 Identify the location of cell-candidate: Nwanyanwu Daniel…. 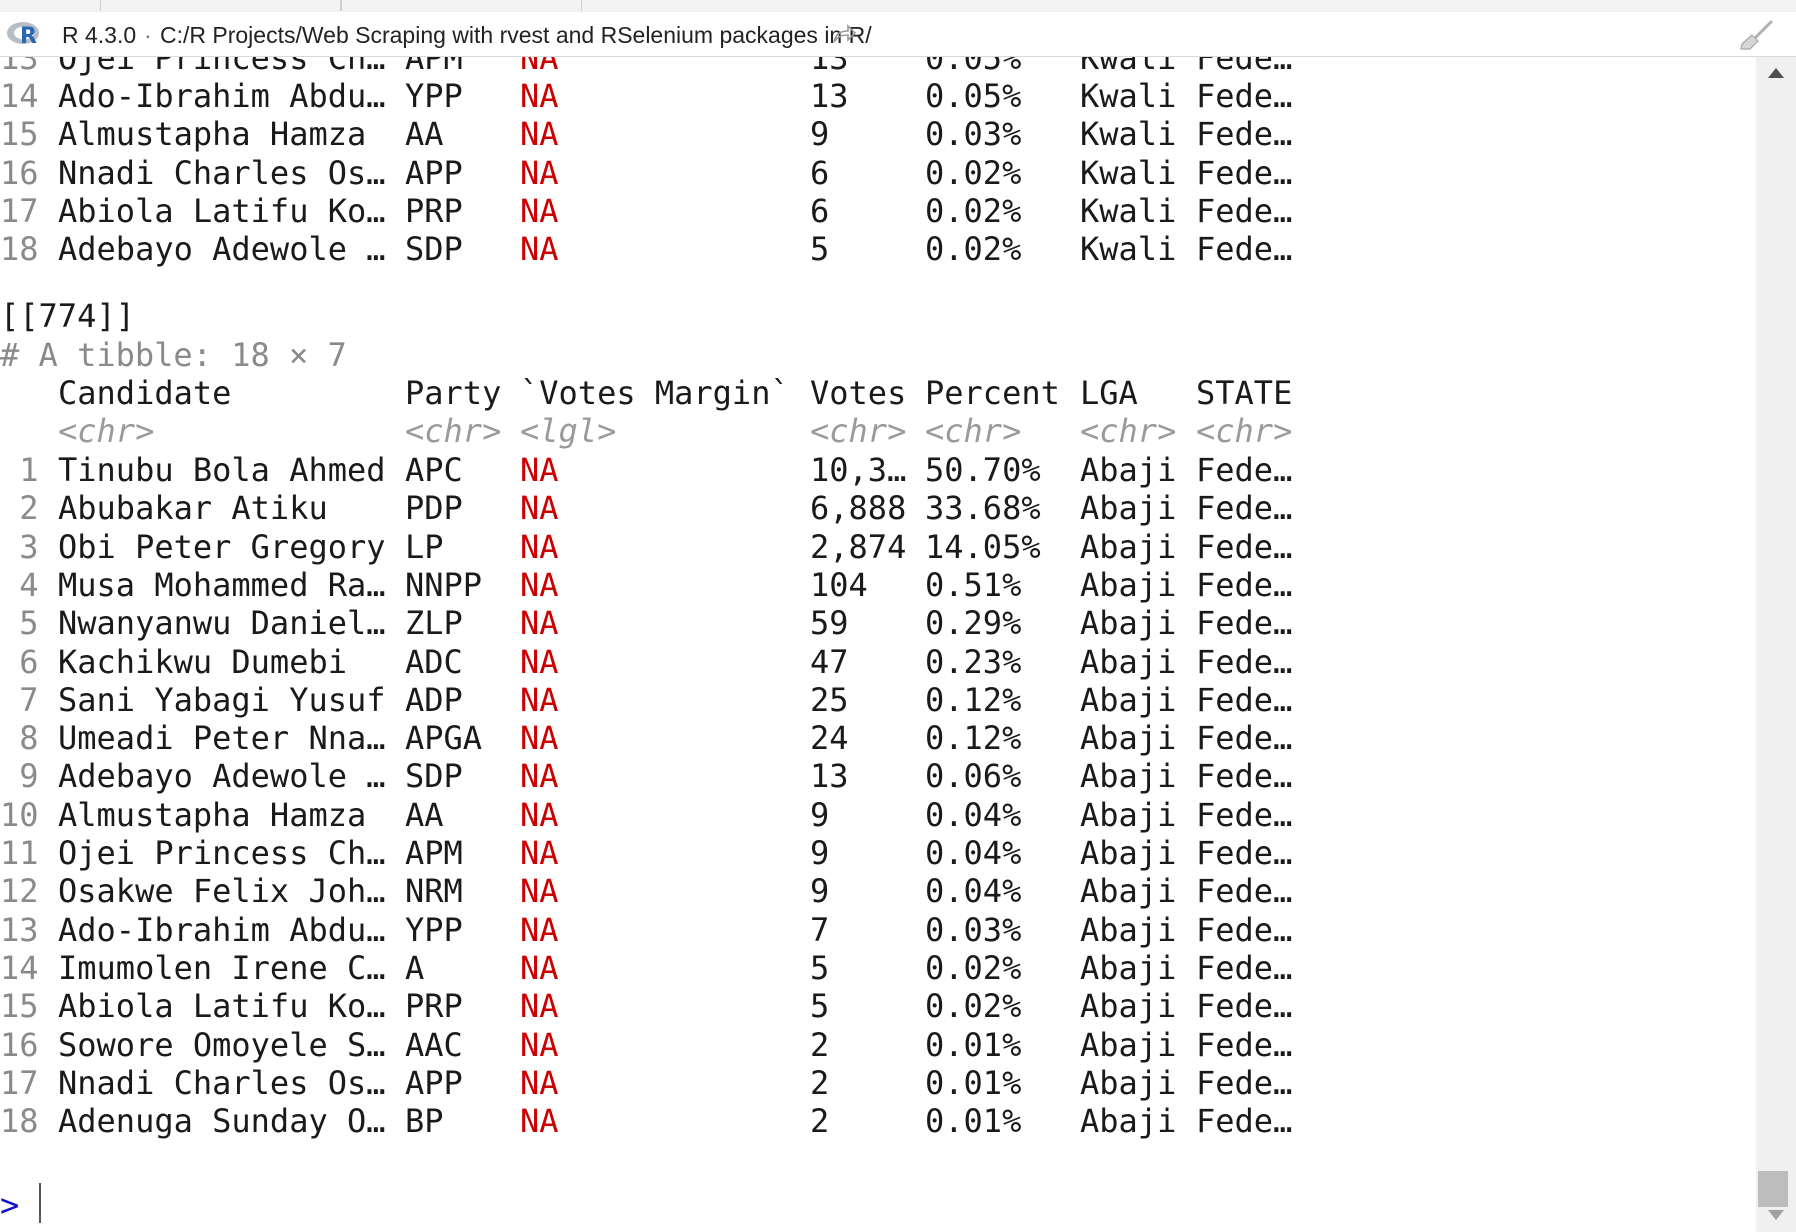
(222, 623).